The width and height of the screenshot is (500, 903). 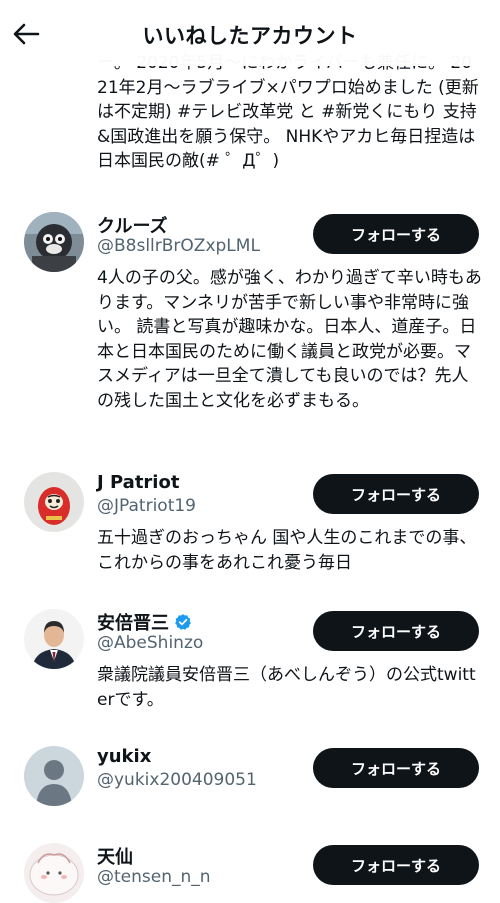 I want to click on user-handle: @JPatriot19, so click(x=146, y=506).